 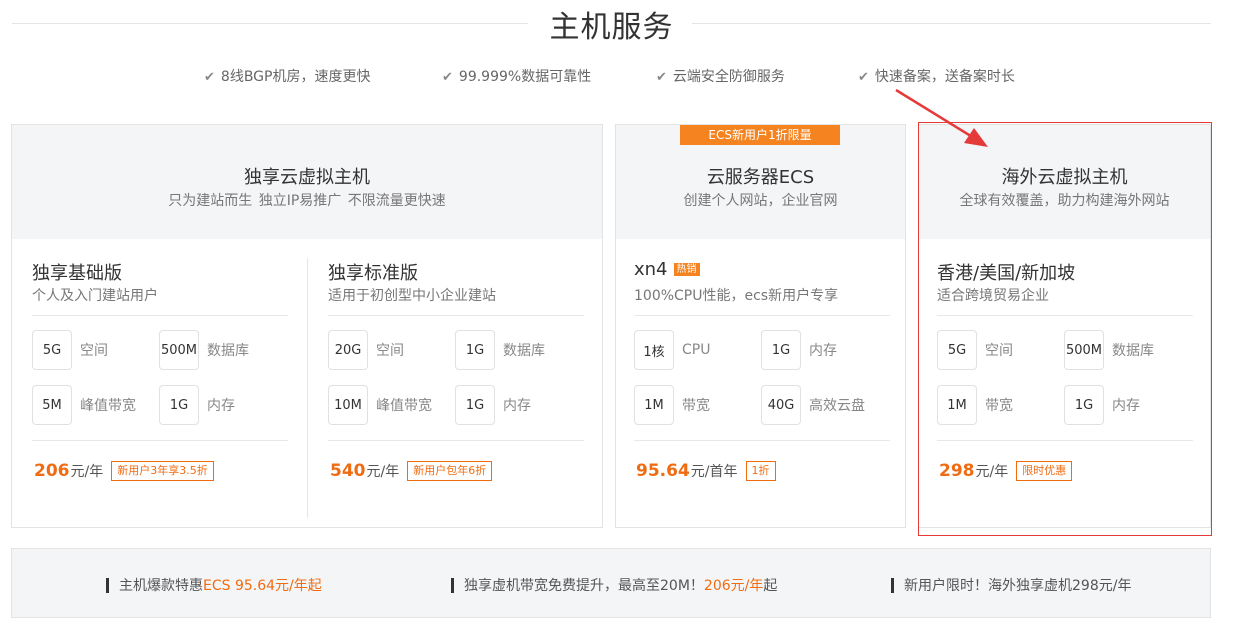 What do you see at coordinates (611, 27) in the screenshot?
I see `page-title: 主机服务` at bounding box center [611, 27].